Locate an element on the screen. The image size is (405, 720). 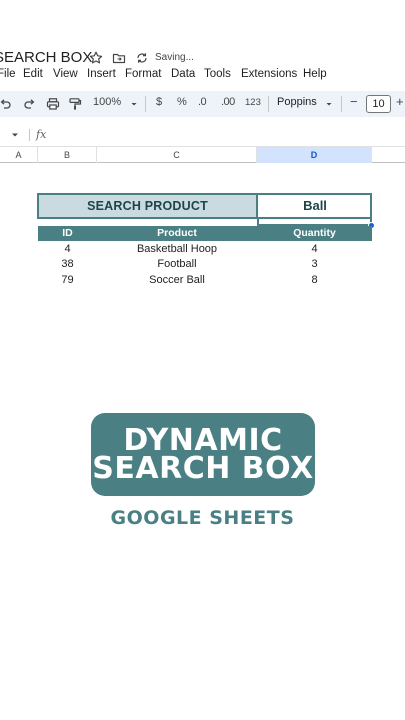
move-folder-icon is located at coordinates (119, 58).